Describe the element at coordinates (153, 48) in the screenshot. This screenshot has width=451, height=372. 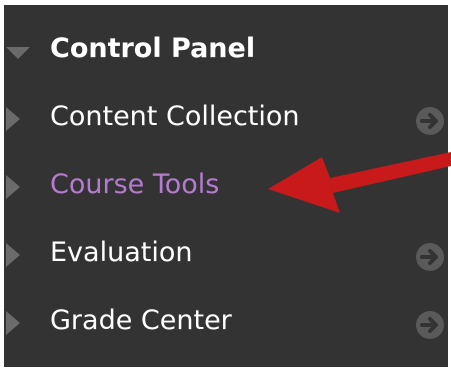
I see `control-panel-title: Control Panel` at that location.